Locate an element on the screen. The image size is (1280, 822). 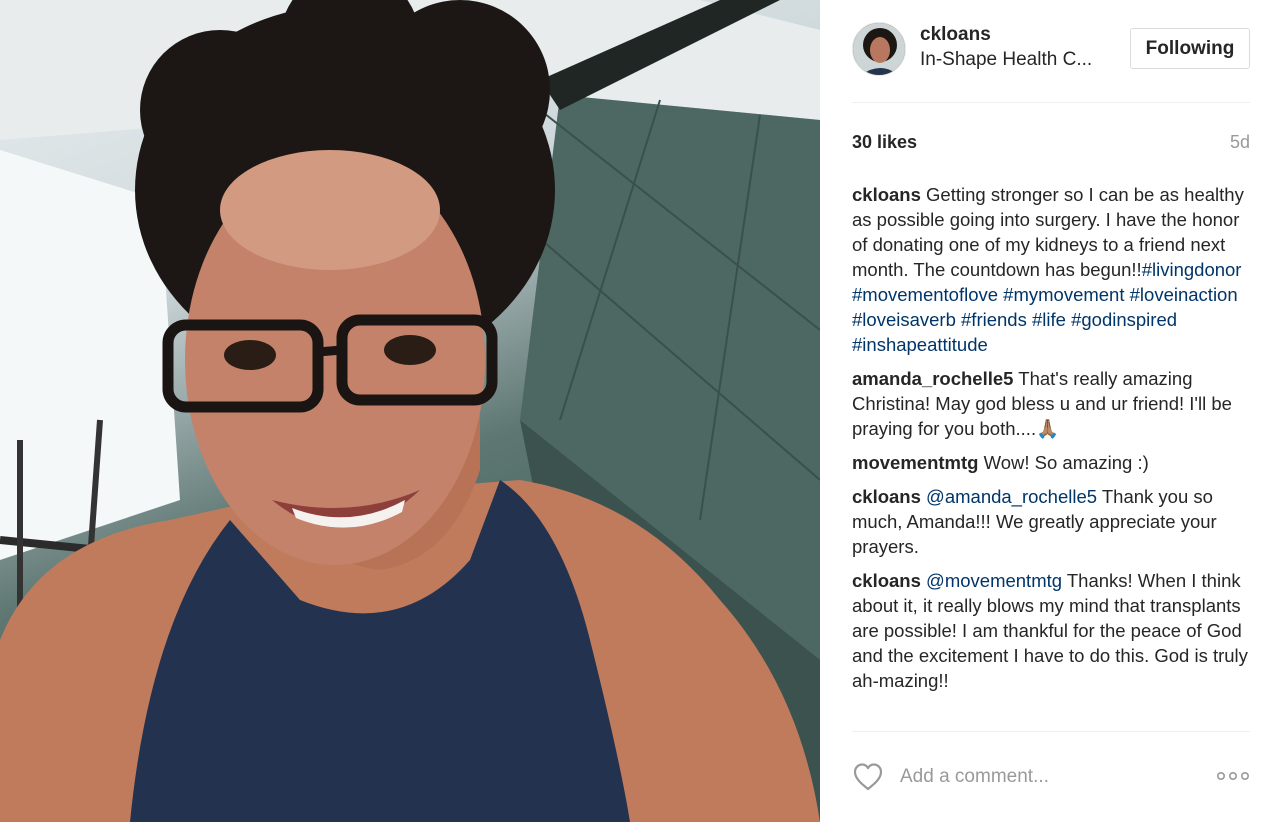
header-divider is located at coordinates (1051, 102).